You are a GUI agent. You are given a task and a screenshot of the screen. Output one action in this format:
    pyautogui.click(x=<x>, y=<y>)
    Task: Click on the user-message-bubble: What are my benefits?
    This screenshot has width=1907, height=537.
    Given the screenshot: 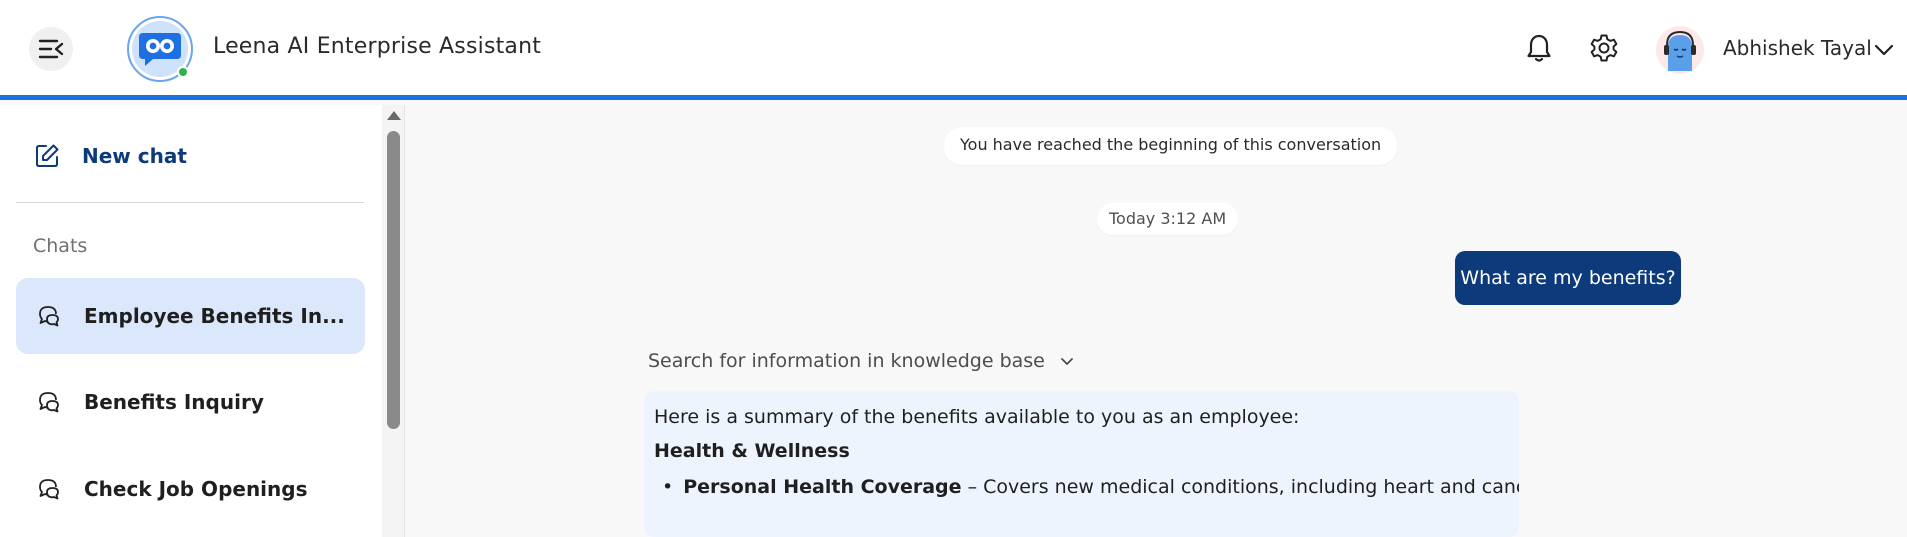 What is the action you would take?
    pyautogui.click(x=1568, y=278)
    